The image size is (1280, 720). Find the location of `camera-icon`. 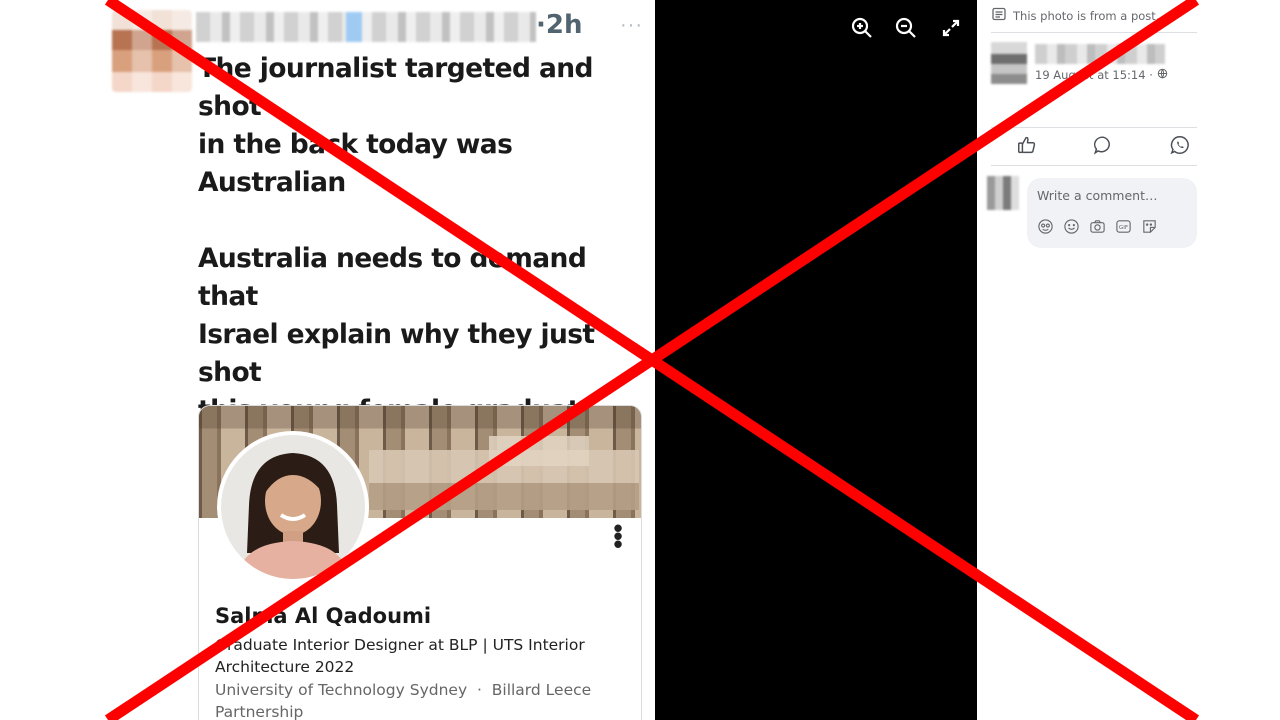

camera-icon is located at coordinates (1097, 226).